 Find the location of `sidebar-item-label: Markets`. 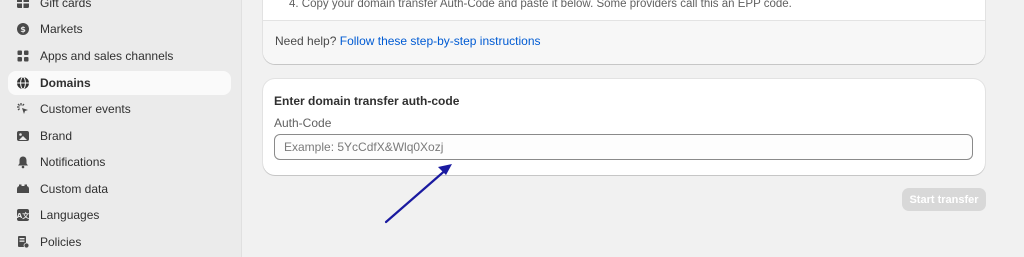

sidebar-item-label: Markets is located at coordinates (61, 29).